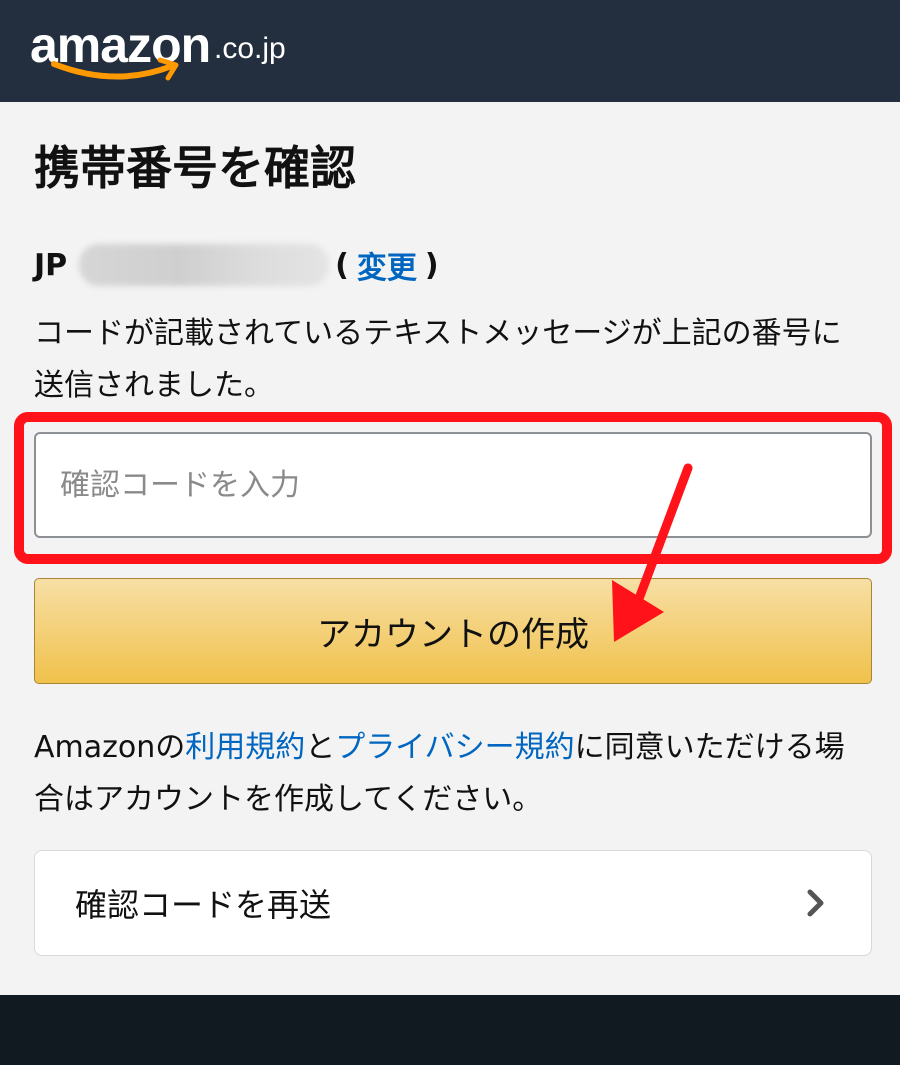 The width and height of the screenshot is (900, 1065). Describe the element at coordinates (204, 265) in the screenshot. I see `masked-phone-number` at that location.